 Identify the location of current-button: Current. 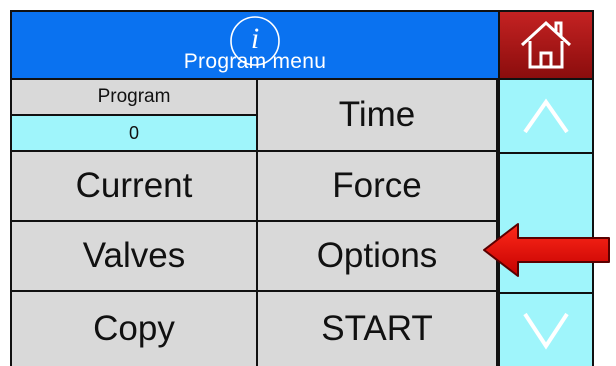
(135, 187).